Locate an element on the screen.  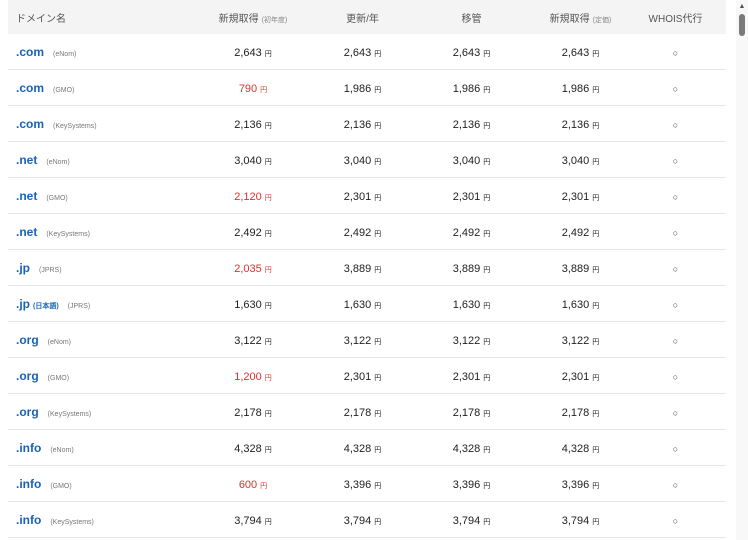
domain-cell: .net (KeySystems) is located at coordinates (103, 232).